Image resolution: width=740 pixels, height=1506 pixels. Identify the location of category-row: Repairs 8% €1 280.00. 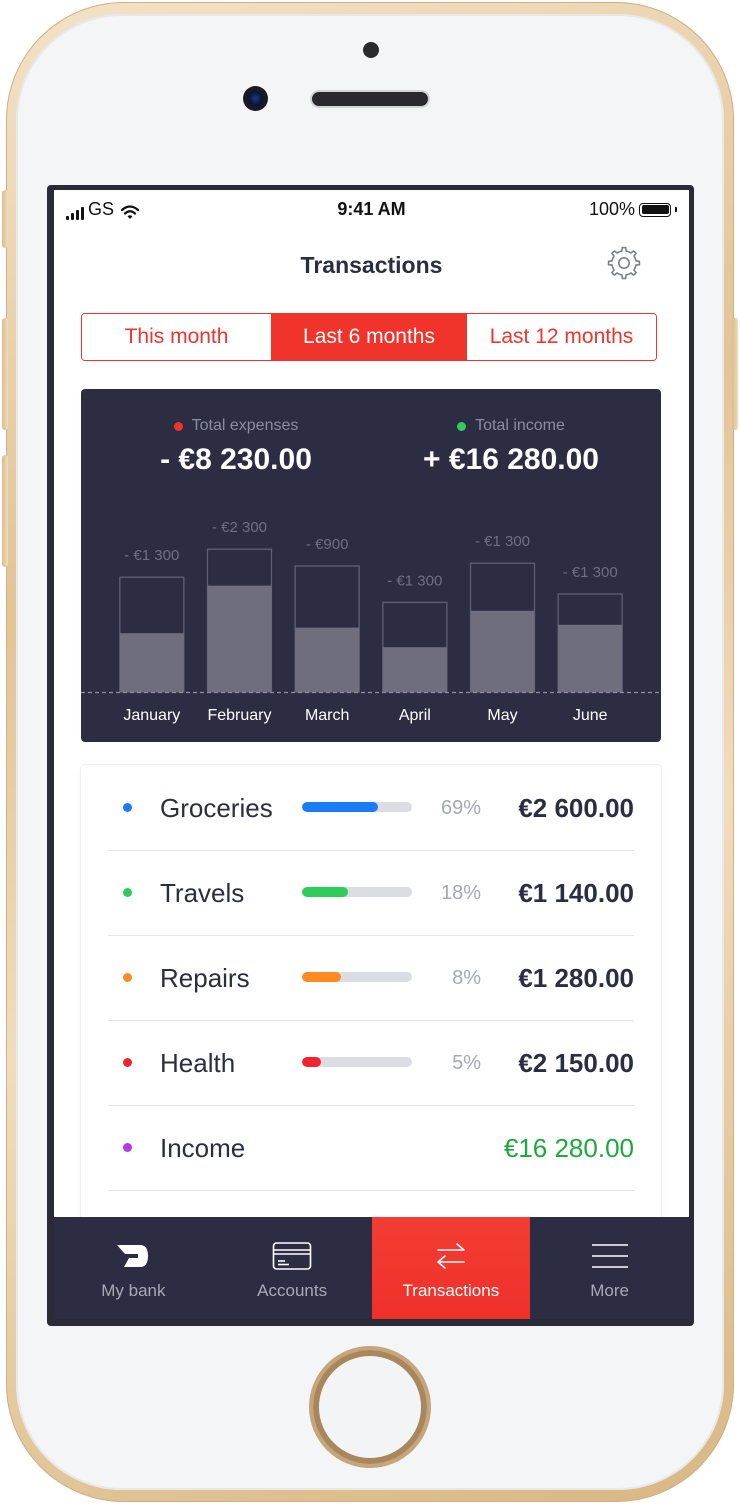
(371, 978).